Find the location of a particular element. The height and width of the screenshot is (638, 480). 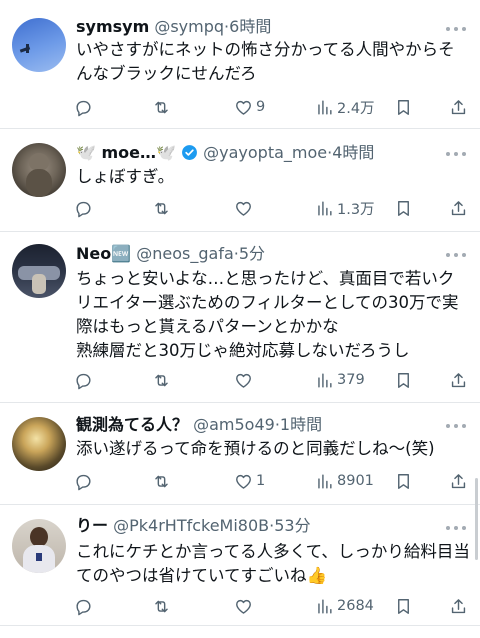

display-name: symsym is located at coordinates (112, 26).